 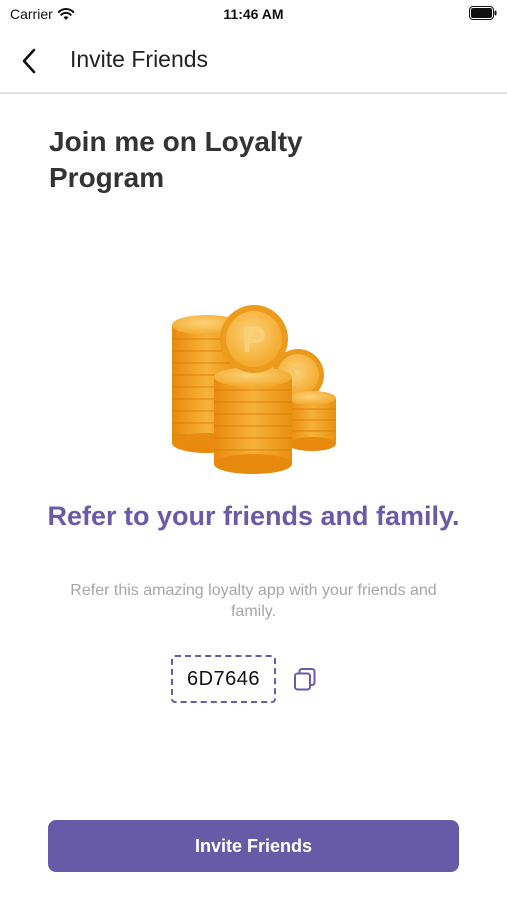 What do you see at coordinates (305, 679) in the screenshot?
I see `copy-icon` at bounding box center [305, 679].